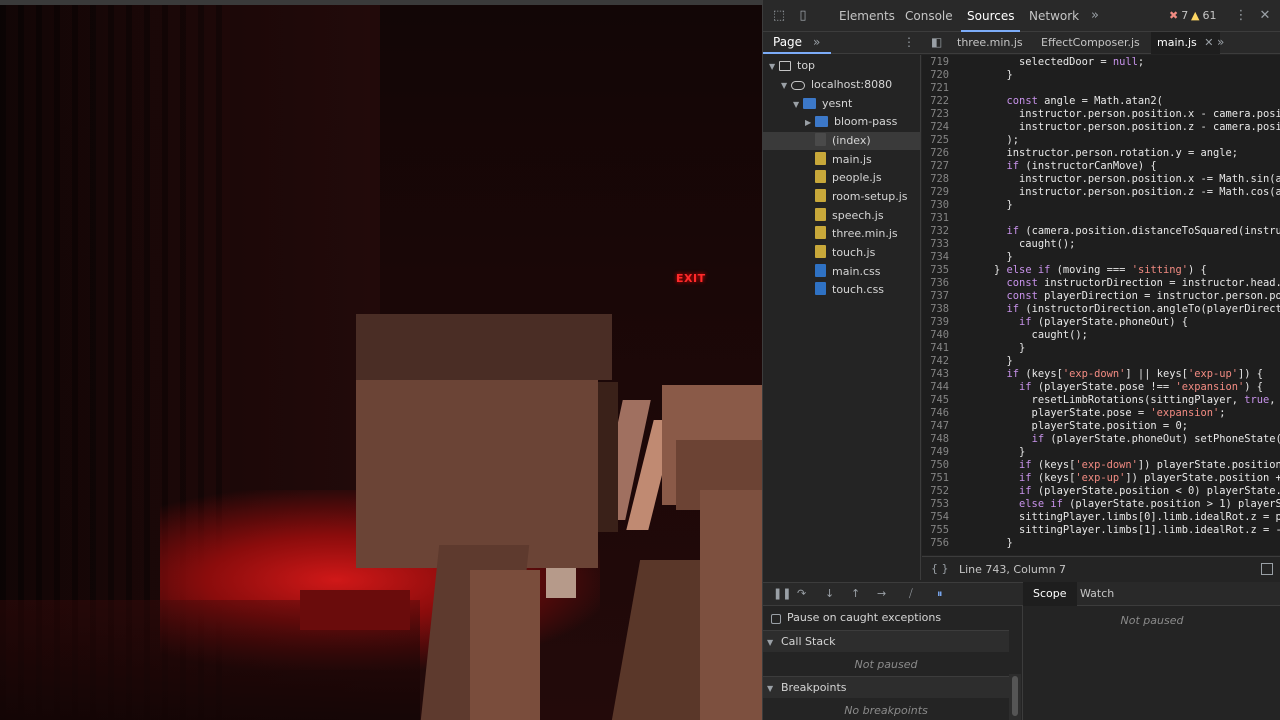 This screenshot has width=1280, height=720. I want to click on scrollbar-thumb, so click(1015, 696).